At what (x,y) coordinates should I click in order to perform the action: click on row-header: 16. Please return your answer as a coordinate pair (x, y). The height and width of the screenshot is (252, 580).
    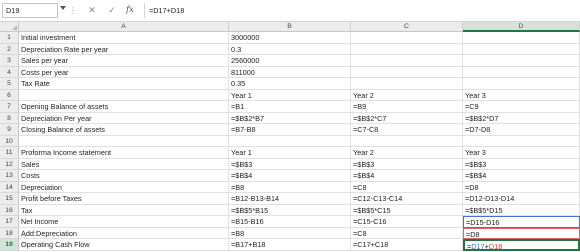
    Looking at the image, I should click on (9, 210).